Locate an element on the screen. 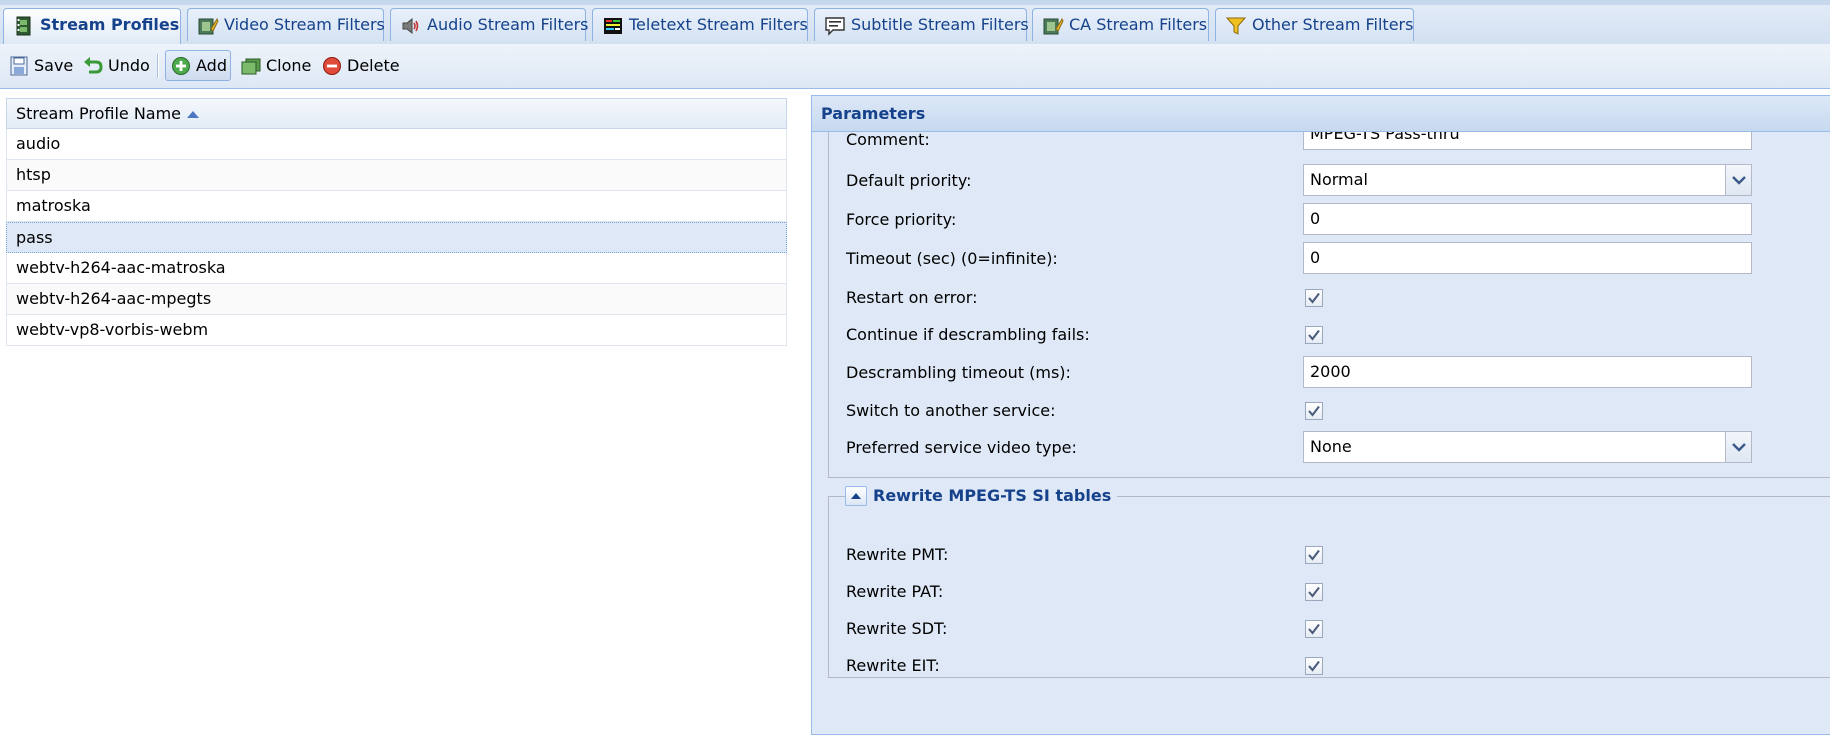 The width and height of the screenshot is (1830, 744). video-filter-icon is located at coordinates (208, 26).